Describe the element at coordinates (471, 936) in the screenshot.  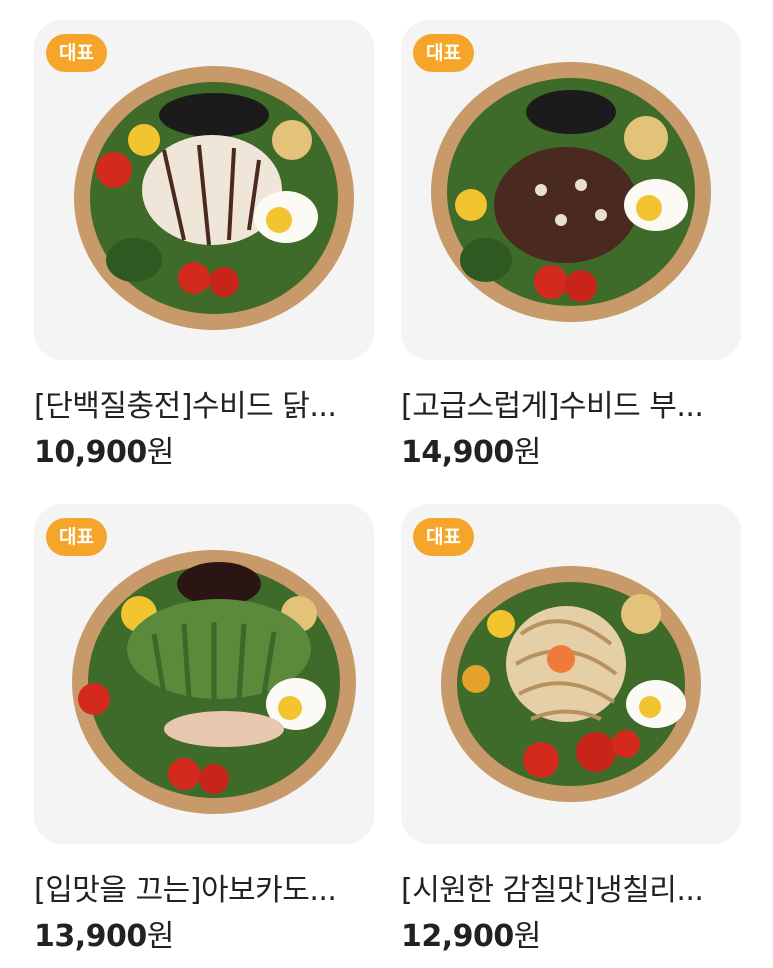
I see `product-price: 12,900원` at that location.